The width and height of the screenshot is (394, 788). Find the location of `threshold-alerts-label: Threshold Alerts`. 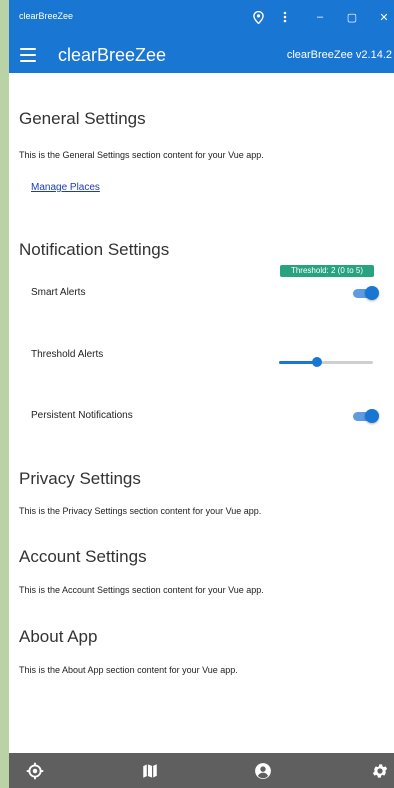

threshold-alerts-label: Threshold Alerts is located at coordinates (67, 354).